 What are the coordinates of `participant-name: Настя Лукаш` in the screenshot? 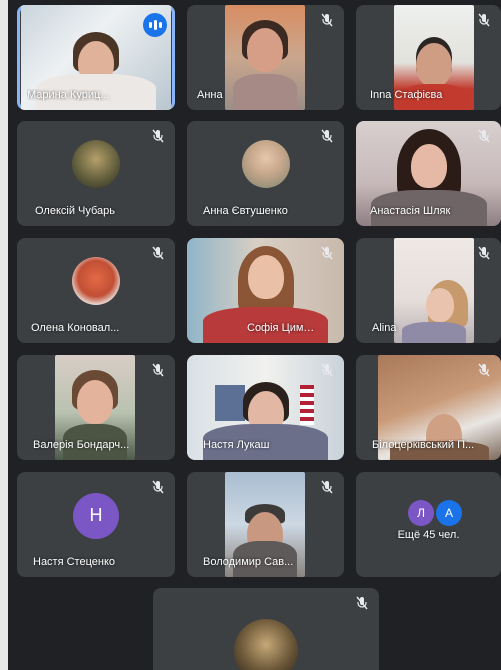 It's located at (236, 445).